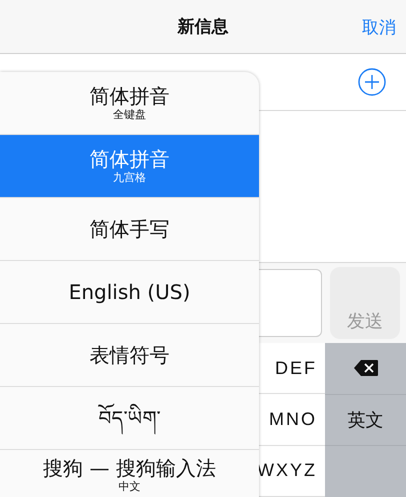 Image resolution: width=406 pixels, height=497 pixels. Describe the element at coordinates (379, 27) in the screenshot. I see `cancel-link: 取消` at that location.